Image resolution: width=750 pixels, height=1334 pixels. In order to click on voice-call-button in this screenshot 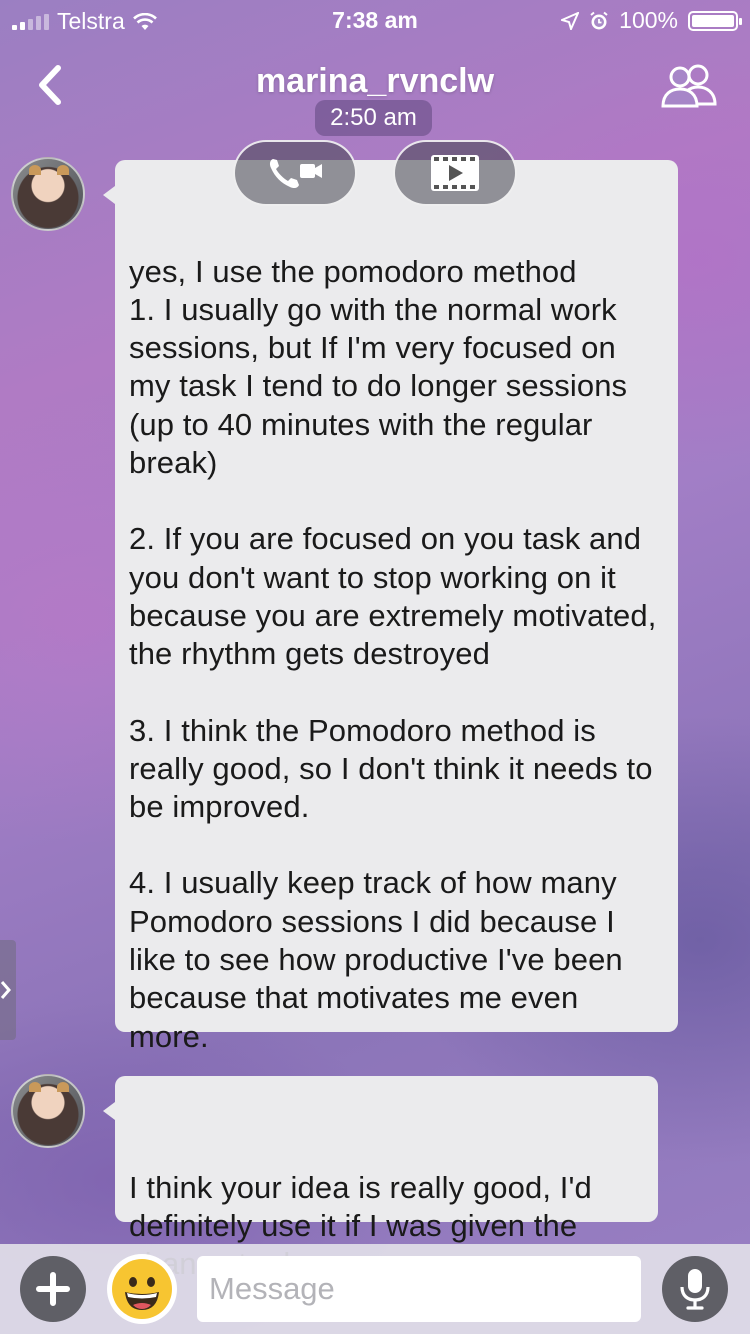, I will do `click(295, 173)`.